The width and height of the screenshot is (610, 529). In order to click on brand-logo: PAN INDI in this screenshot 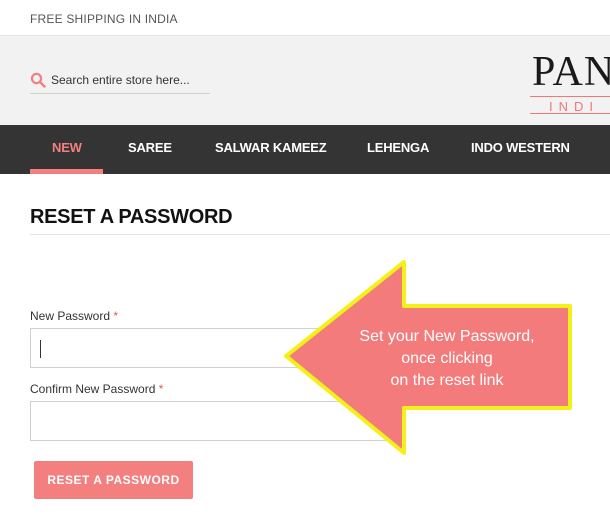, I will do `click(570, 83)`.